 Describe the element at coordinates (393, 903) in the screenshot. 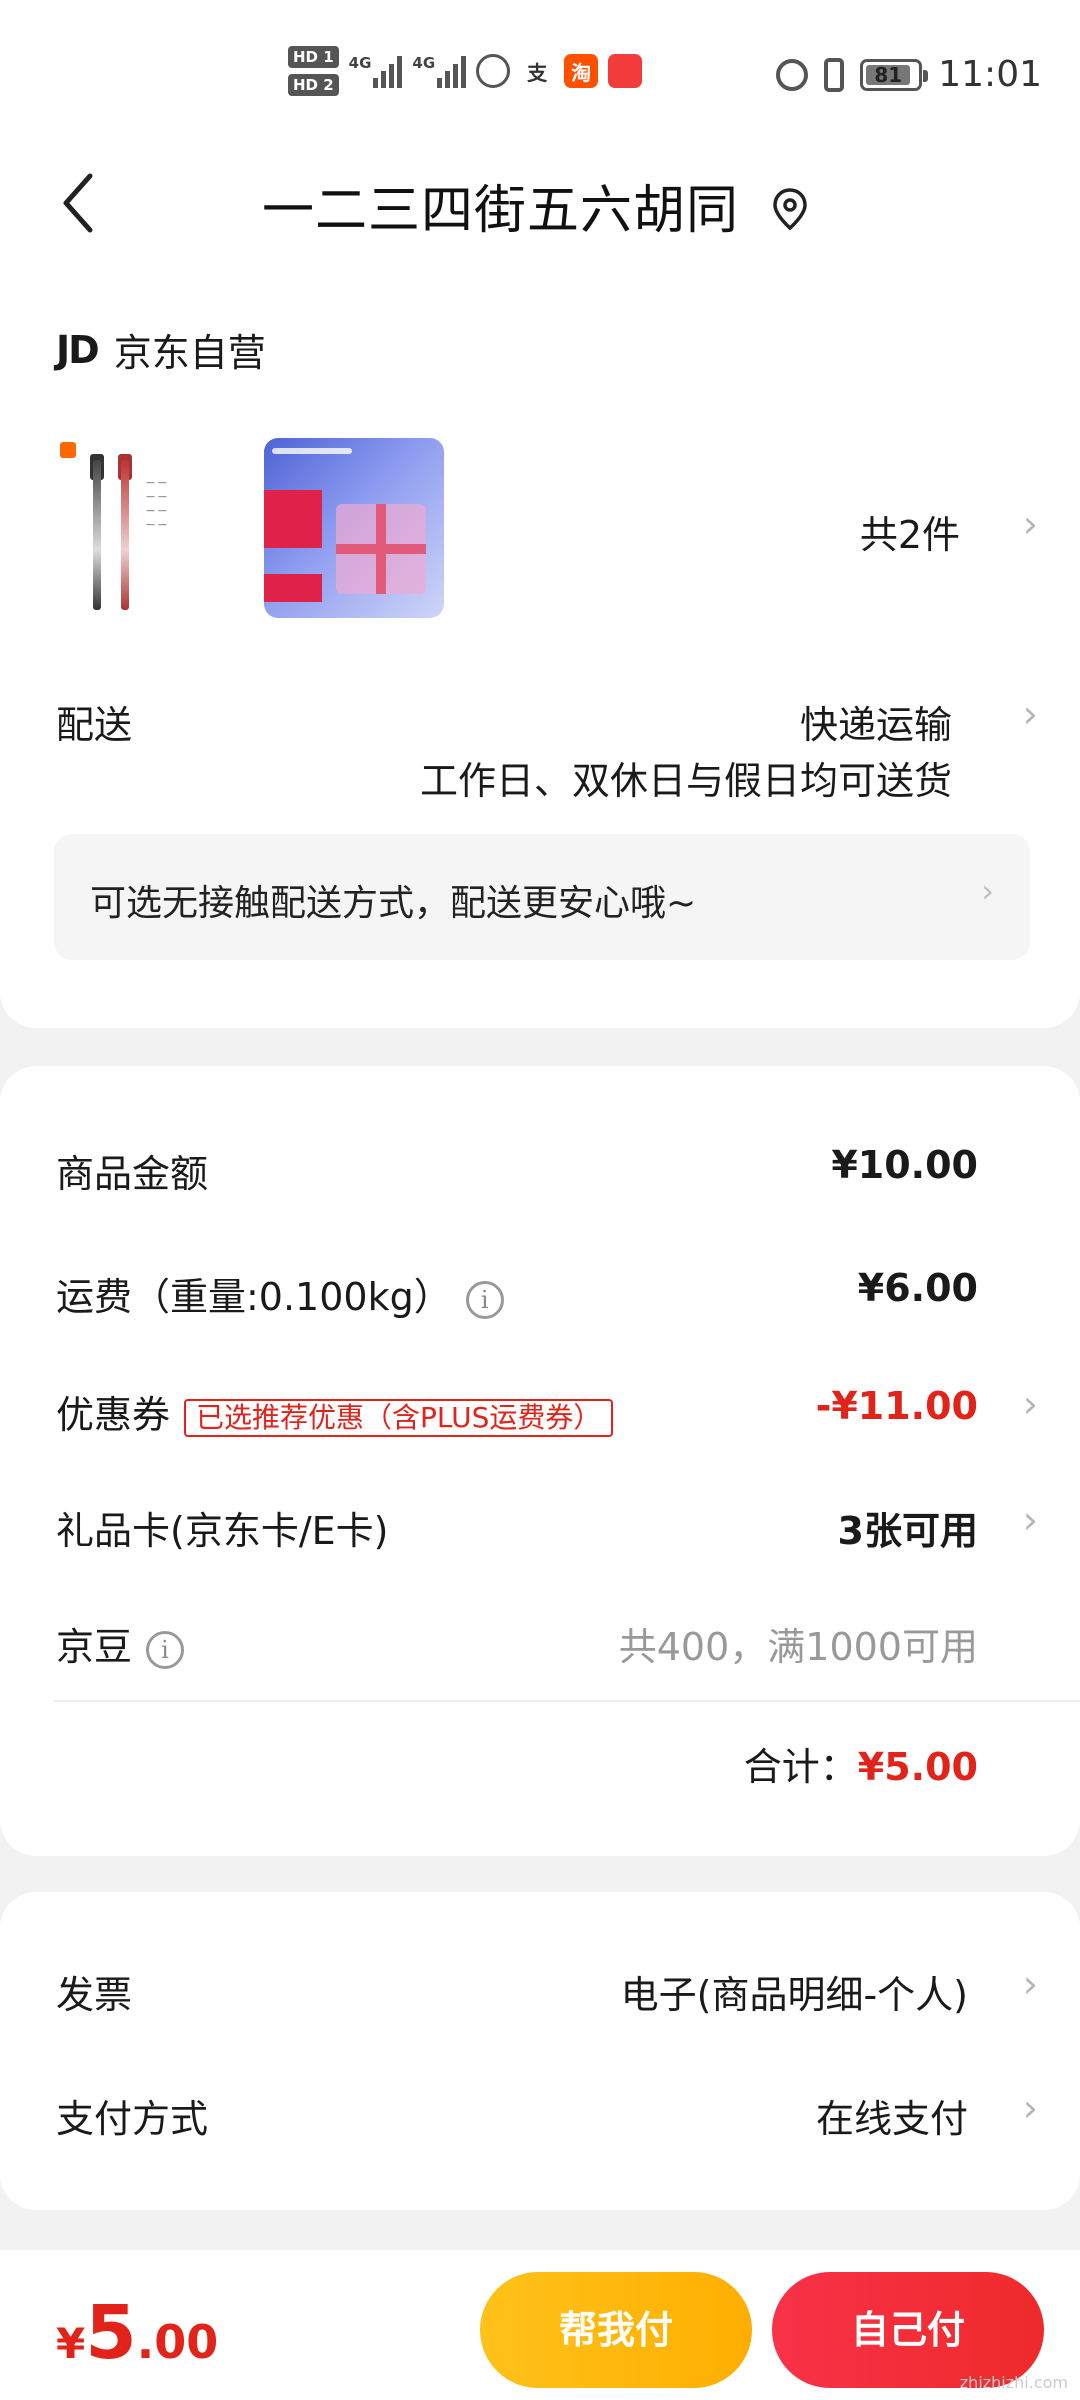

I see `notice-text: 可选无接触配送方式，配送更安心哦~` at that location.